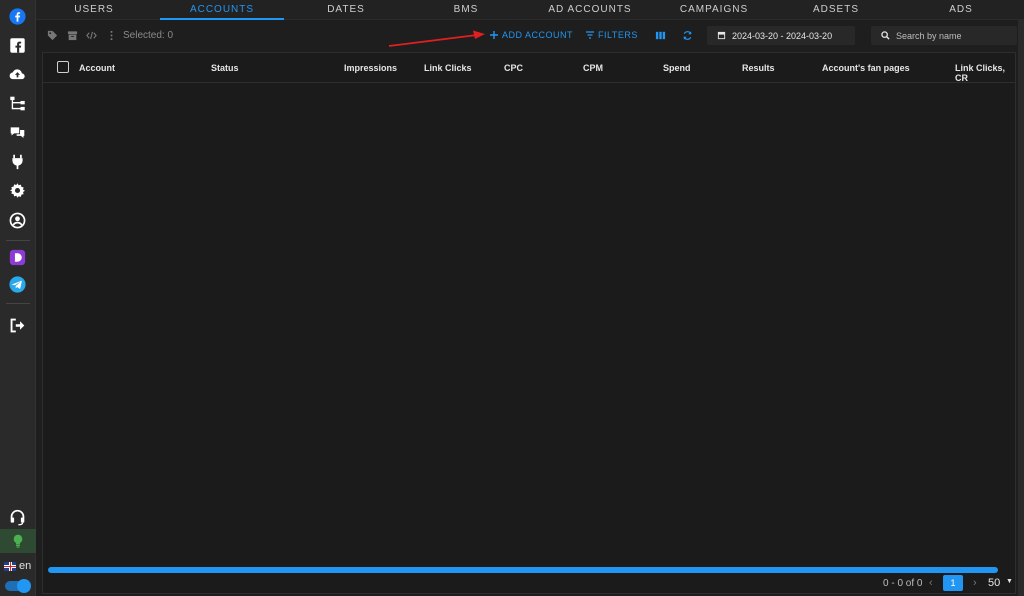  I want to click on pagination: 0 - 0 of 0 ‹ 1 › 50 ▼, so click(529, 585).